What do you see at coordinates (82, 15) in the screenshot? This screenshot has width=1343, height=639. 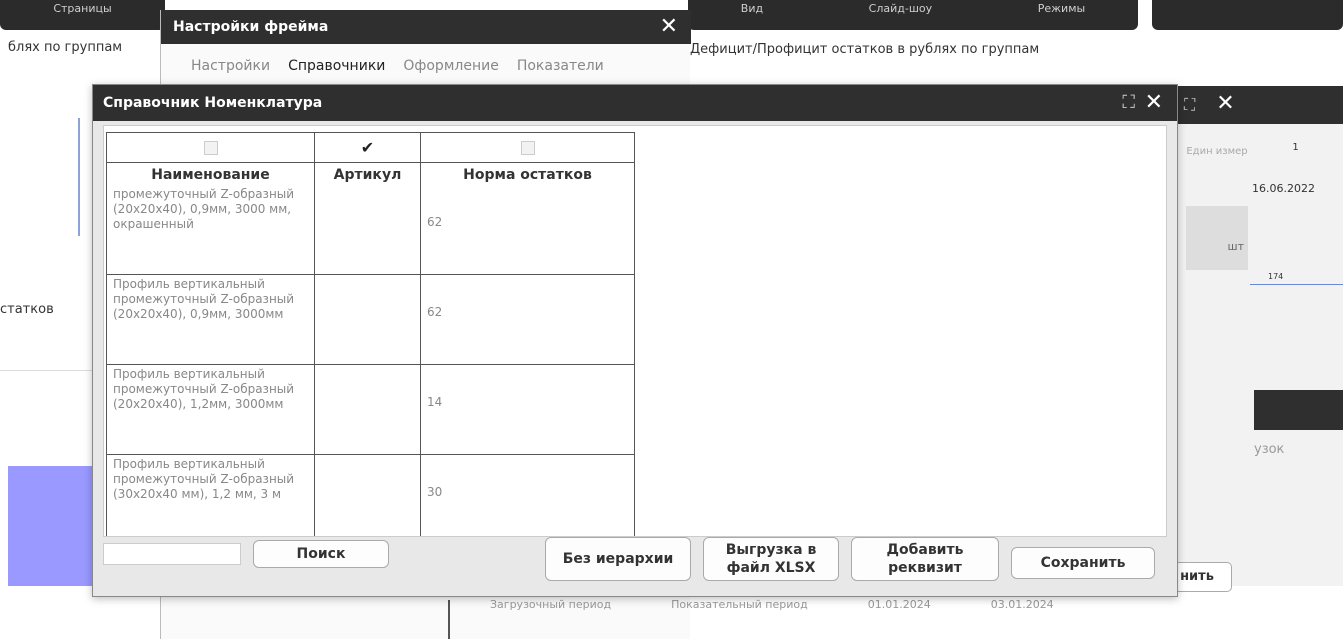 I see `top-tab-pages: Страницы` at bounding box center [82, 15].